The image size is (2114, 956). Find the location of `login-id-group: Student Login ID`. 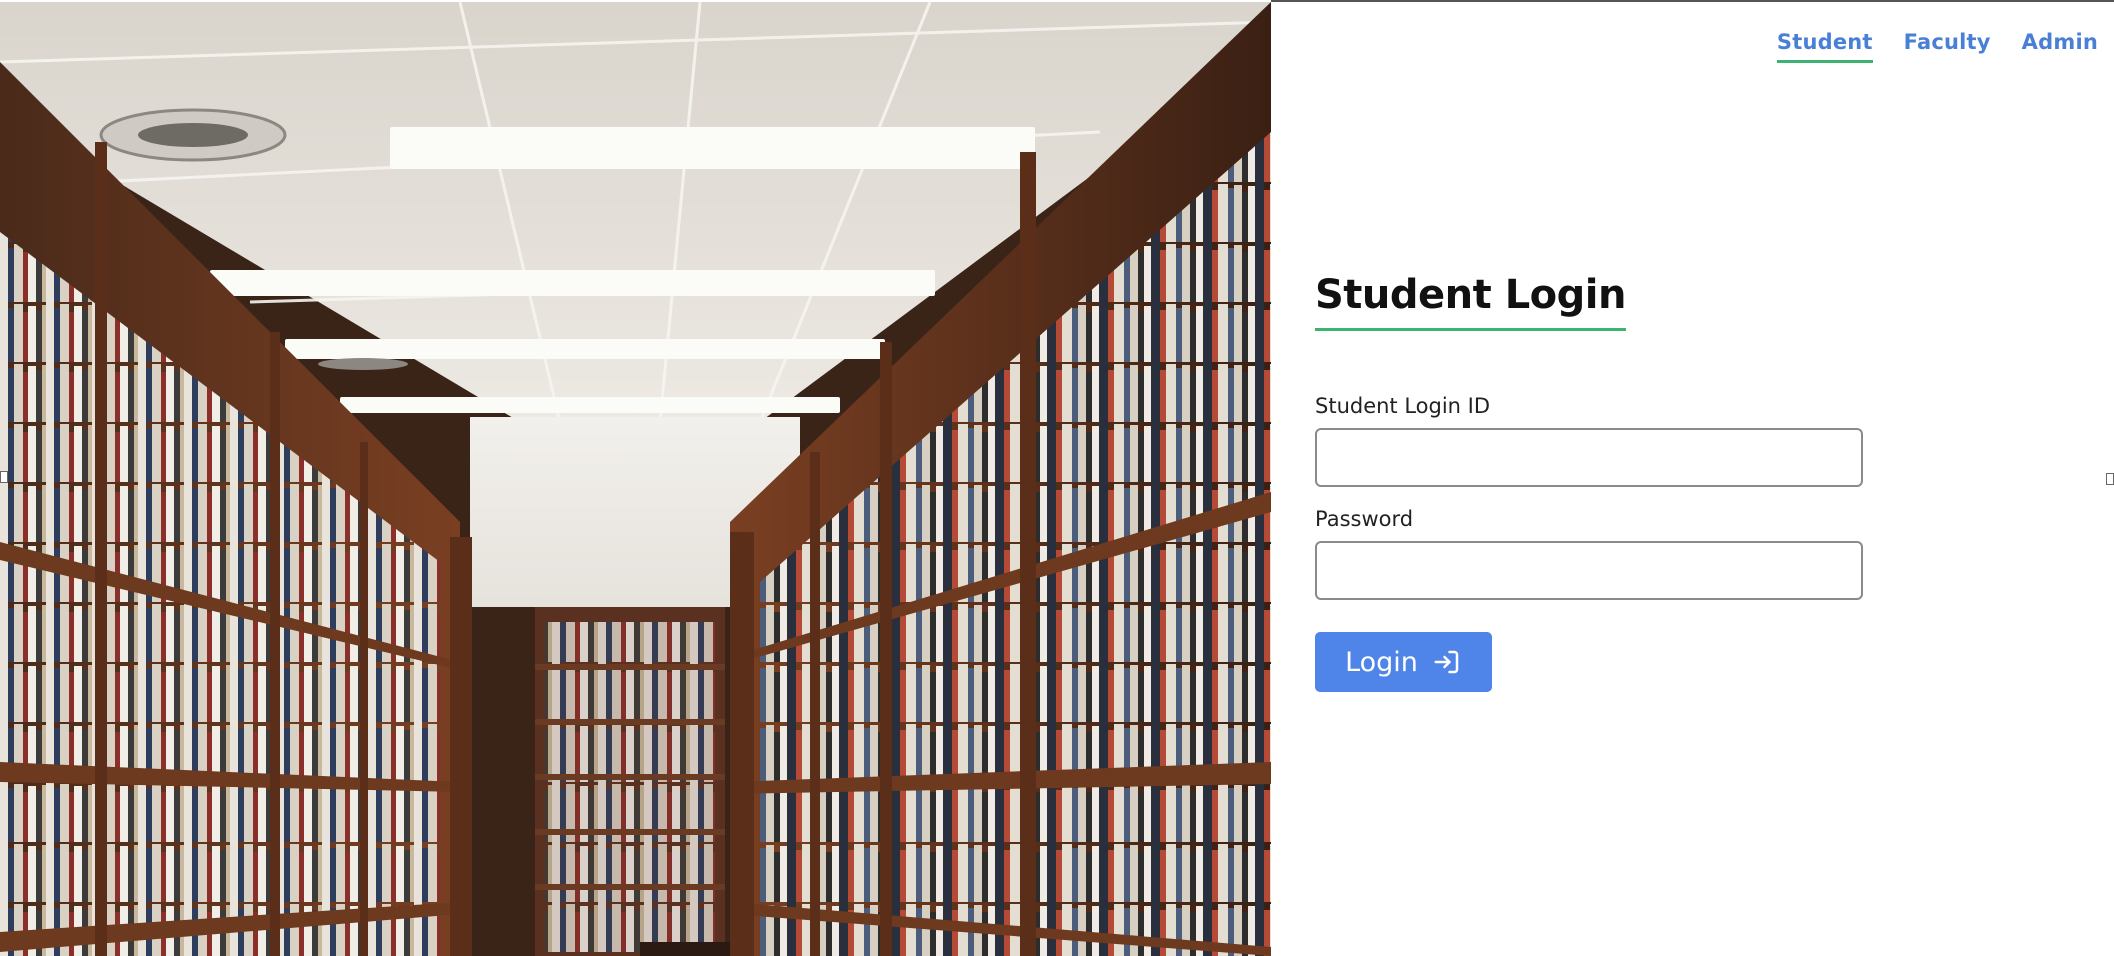

login-id-group: Student Login ID is located at coordinates (1589, 440).